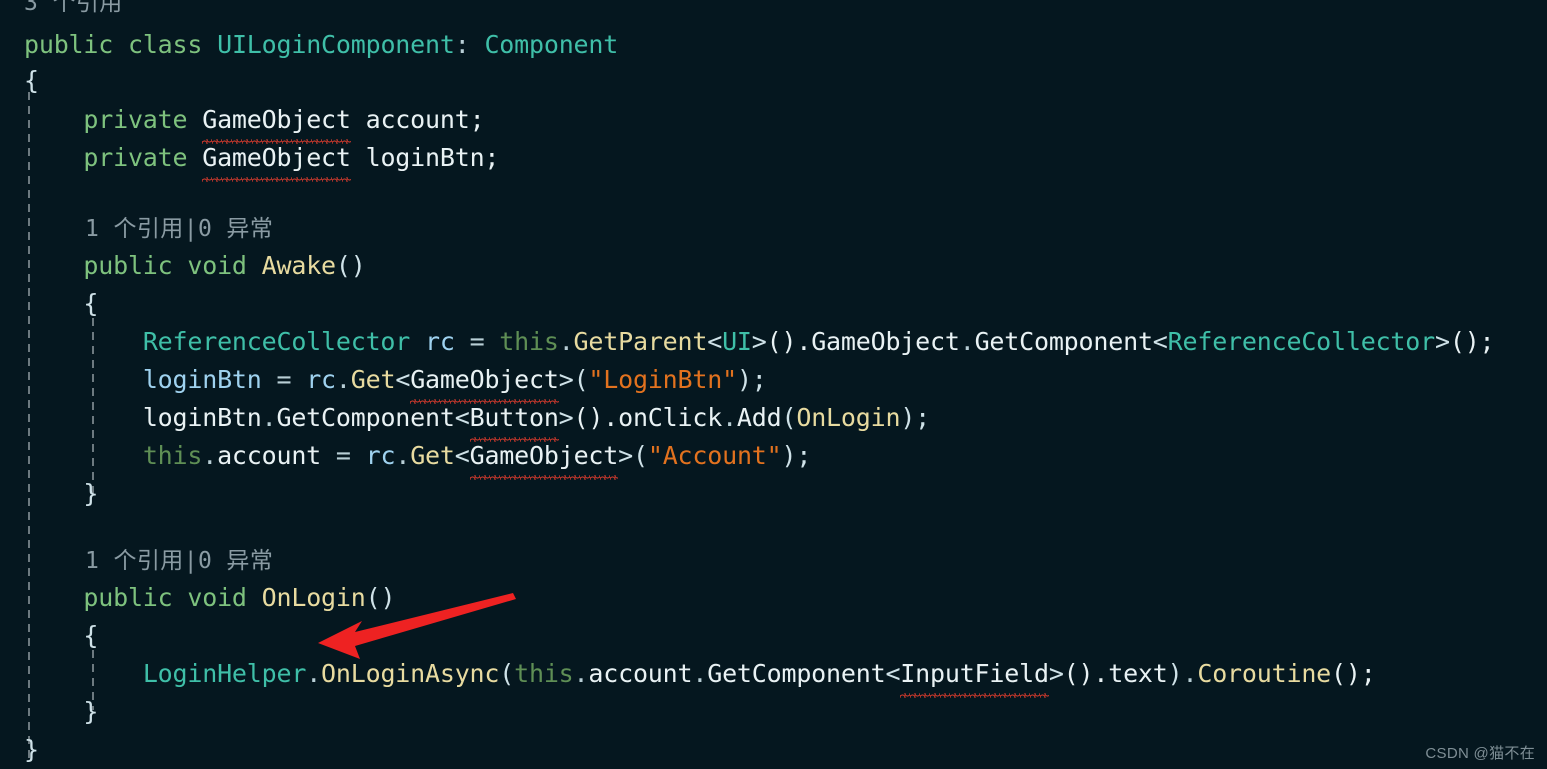  What do you see at coordinates (477, 341) in the screenshot?
I see `operator-assign-rc: =` at bounding box center [477, 341].